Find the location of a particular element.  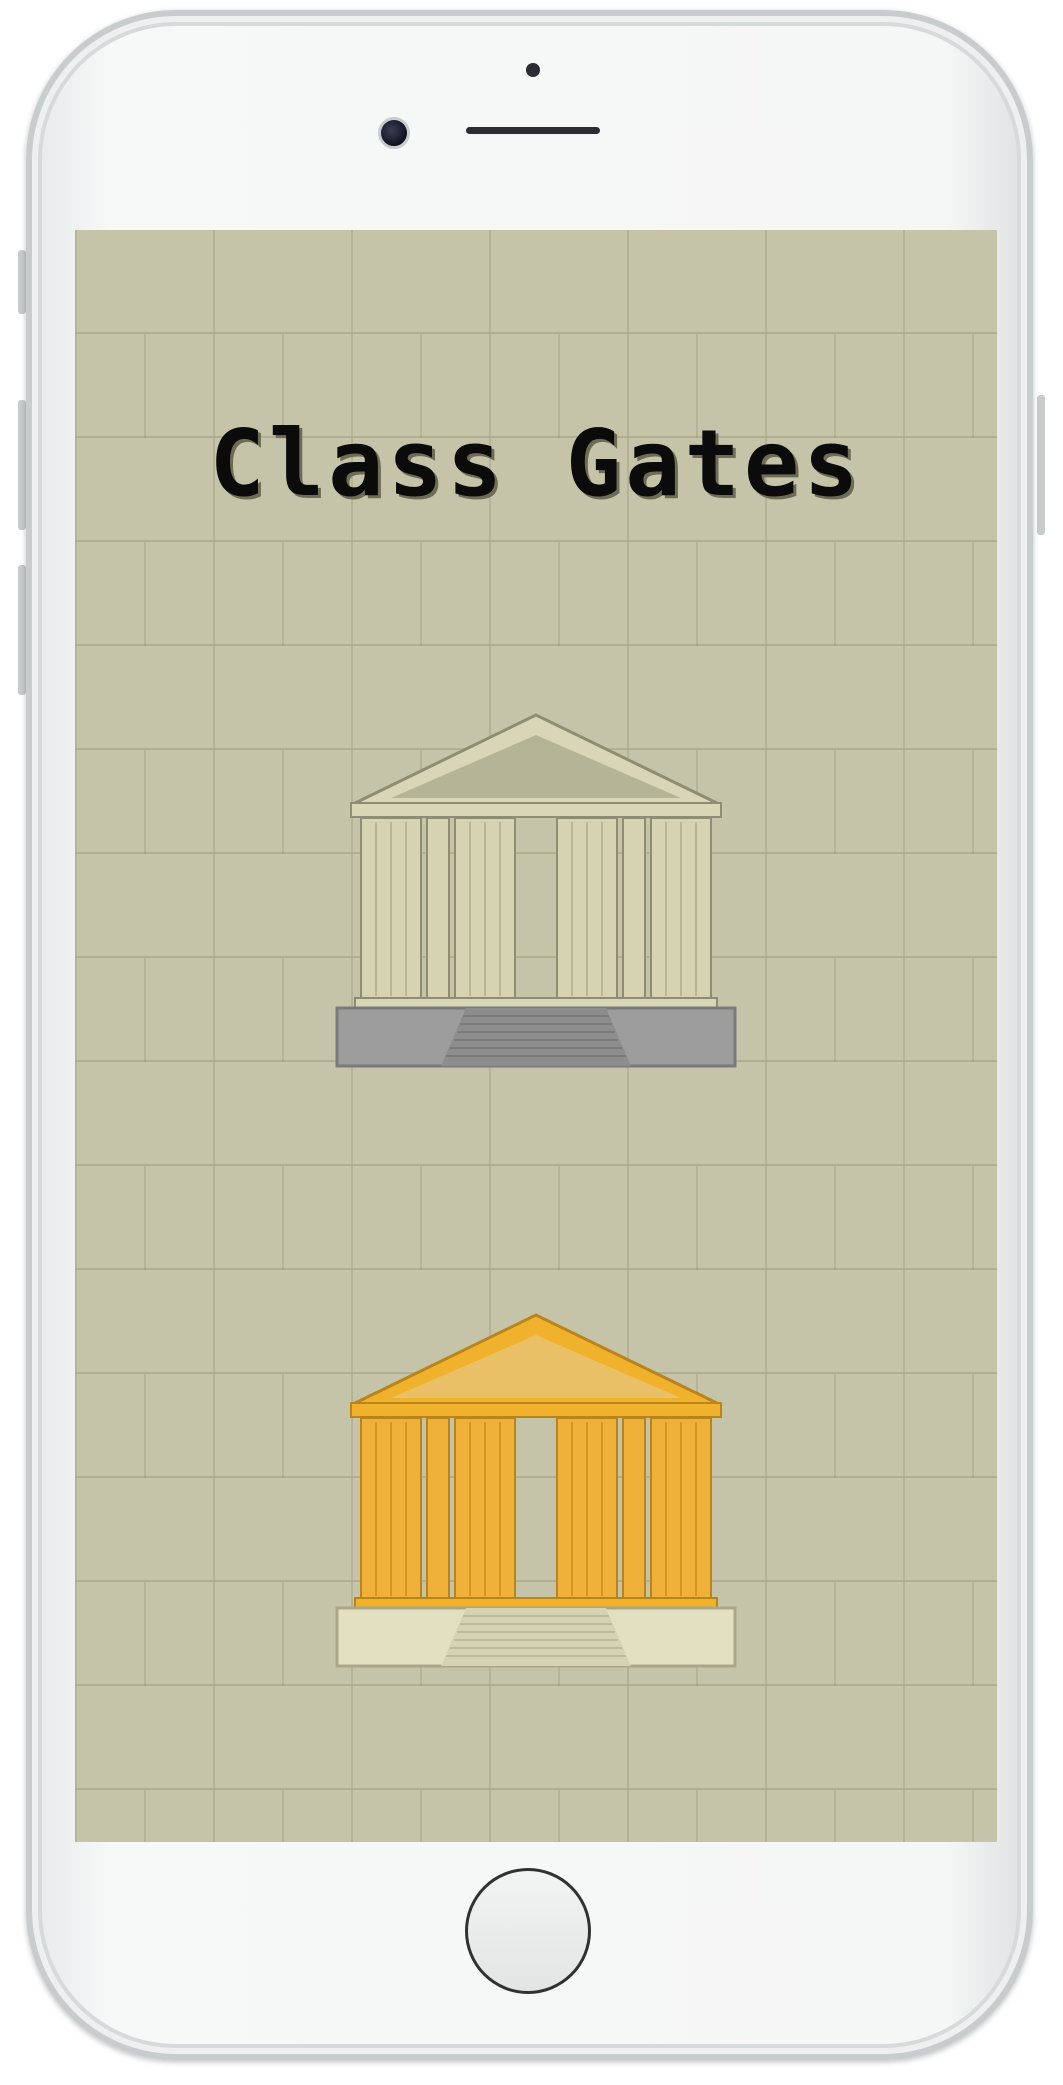

gold-gate-button is located at coordinates (536, 1490).